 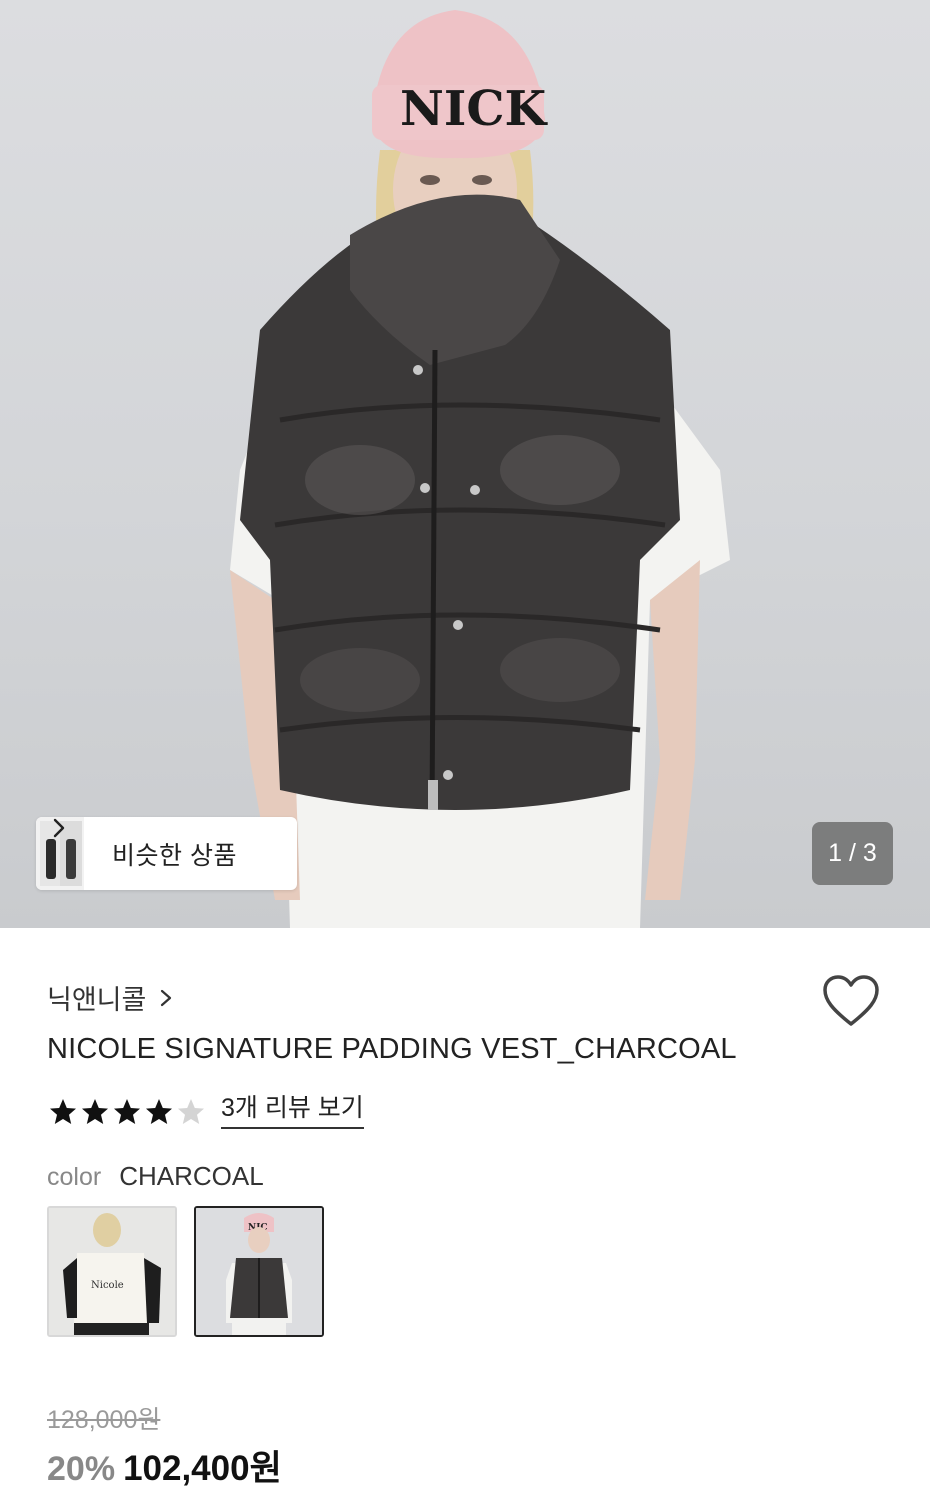 I want to click on swatch-white-print: Nicole, so click(x=107, y=1285).